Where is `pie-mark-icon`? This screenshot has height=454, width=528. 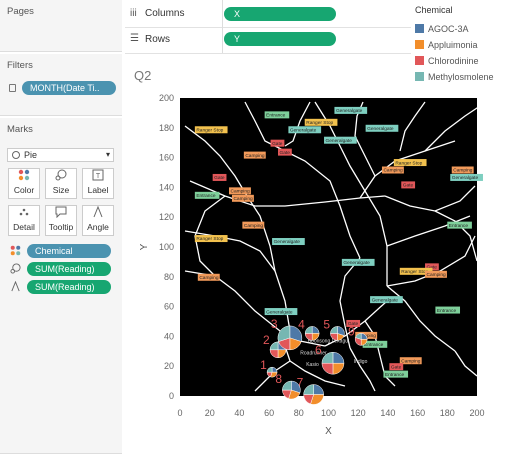 pie-mark-icon is located at coordinates (16, 155).